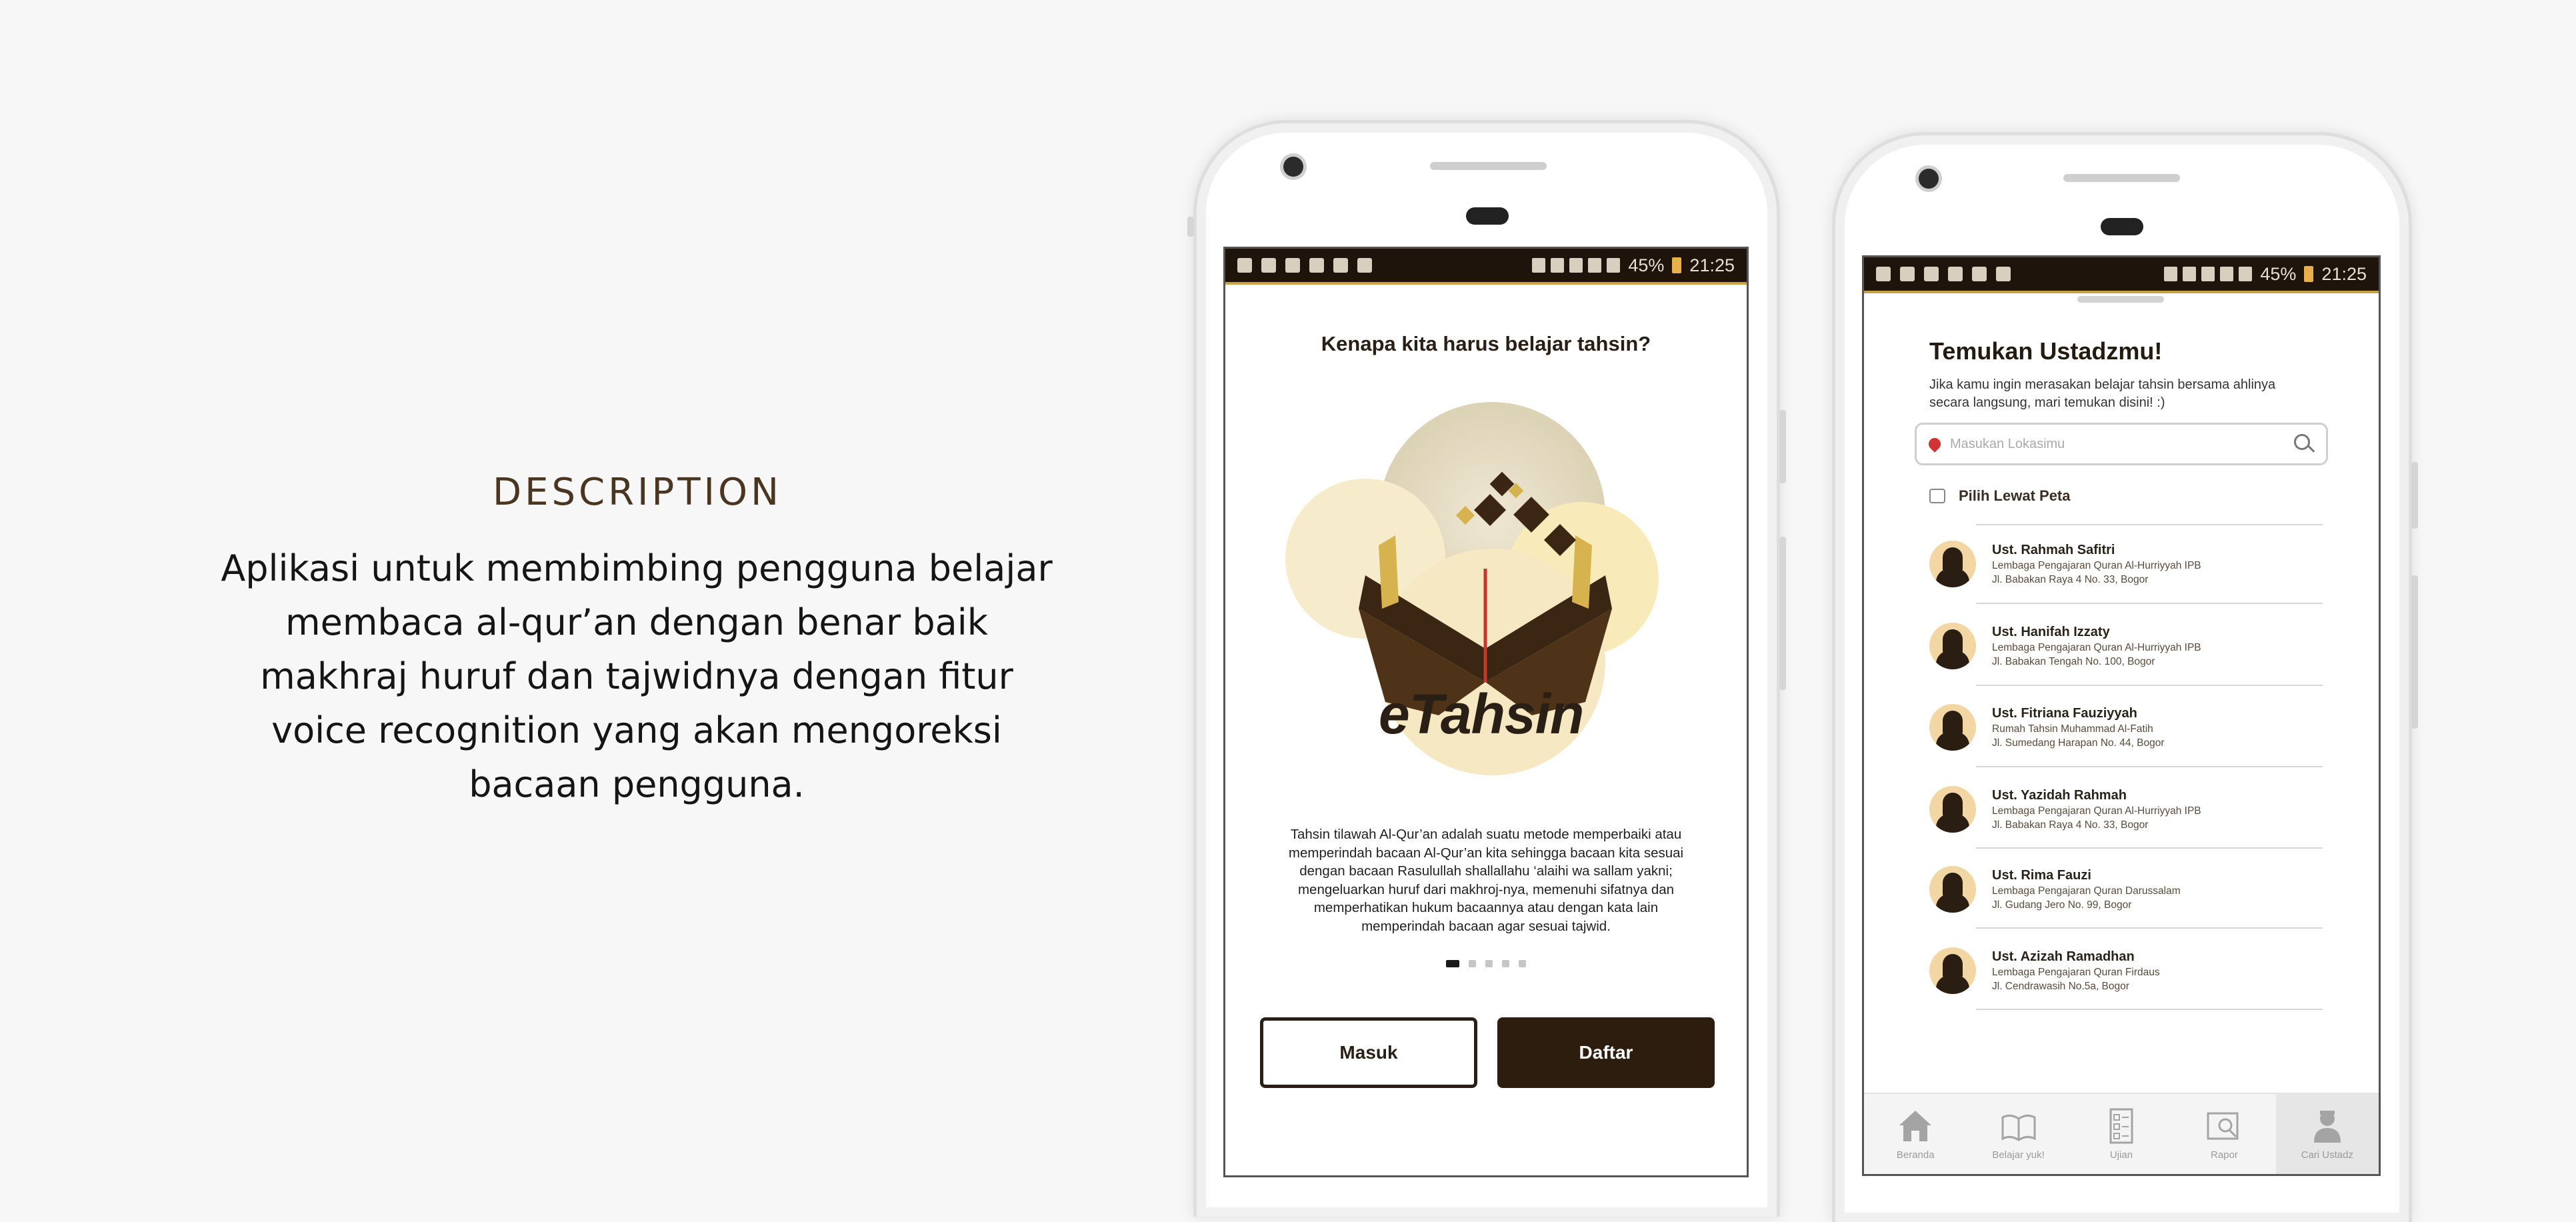  What do you see at coordinates (1190, 227) in the screenshot?
I see `side-button` at bounding box center [1190, 227].